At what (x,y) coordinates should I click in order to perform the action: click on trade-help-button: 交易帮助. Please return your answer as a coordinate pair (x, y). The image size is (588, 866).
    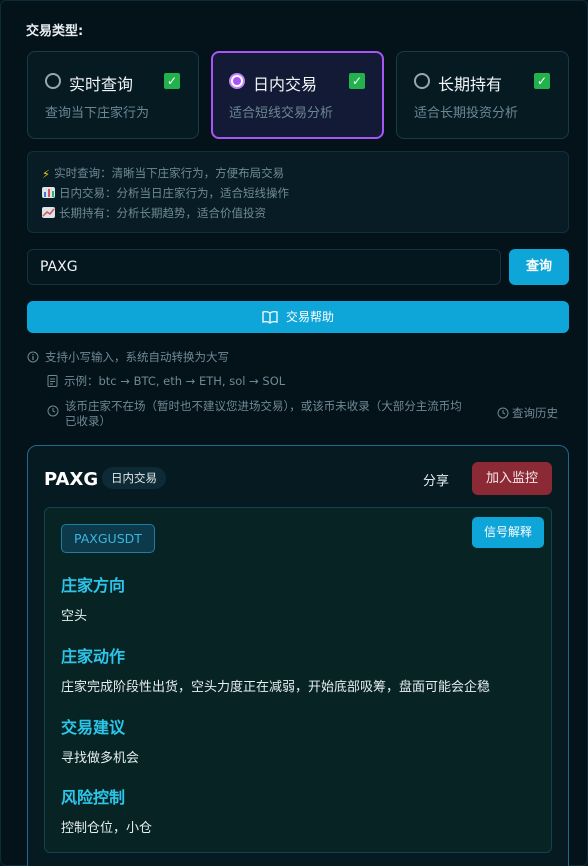
    Looking at the image, I should click on (298, 317).